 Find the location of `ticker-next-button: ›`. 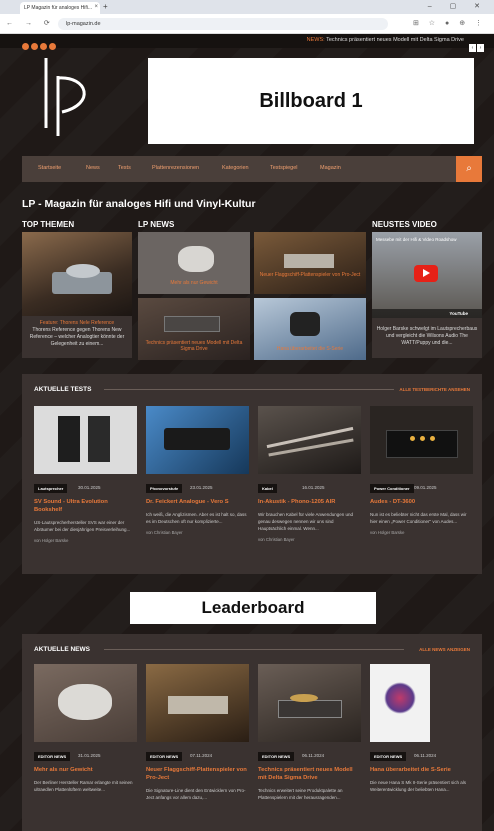

ticker-next-button: › is located at coordinates (480, 48).